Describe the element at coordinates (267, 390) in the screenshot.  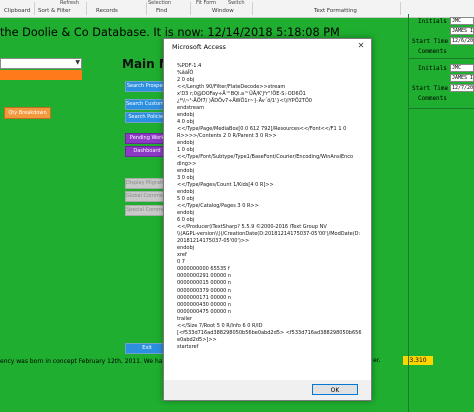
I see `dialog-footer: OK` at that location.